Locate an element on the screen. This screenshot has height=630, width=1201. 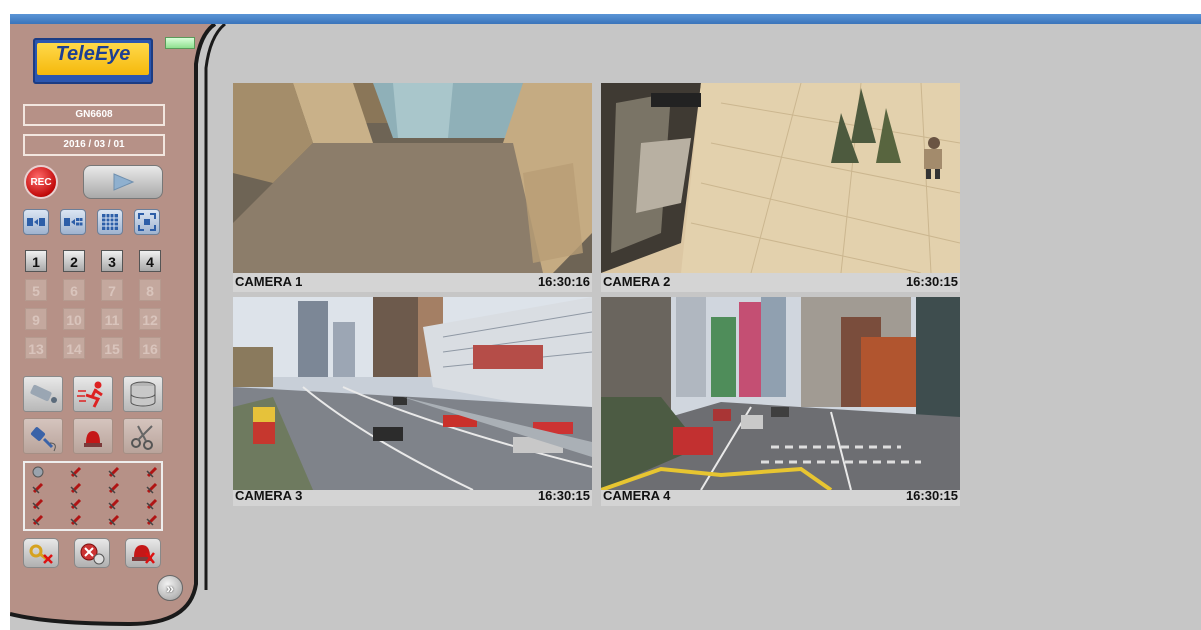
camera-tile-1: CAMERA 1 16:30:16 is located at coordinates (412, 187).